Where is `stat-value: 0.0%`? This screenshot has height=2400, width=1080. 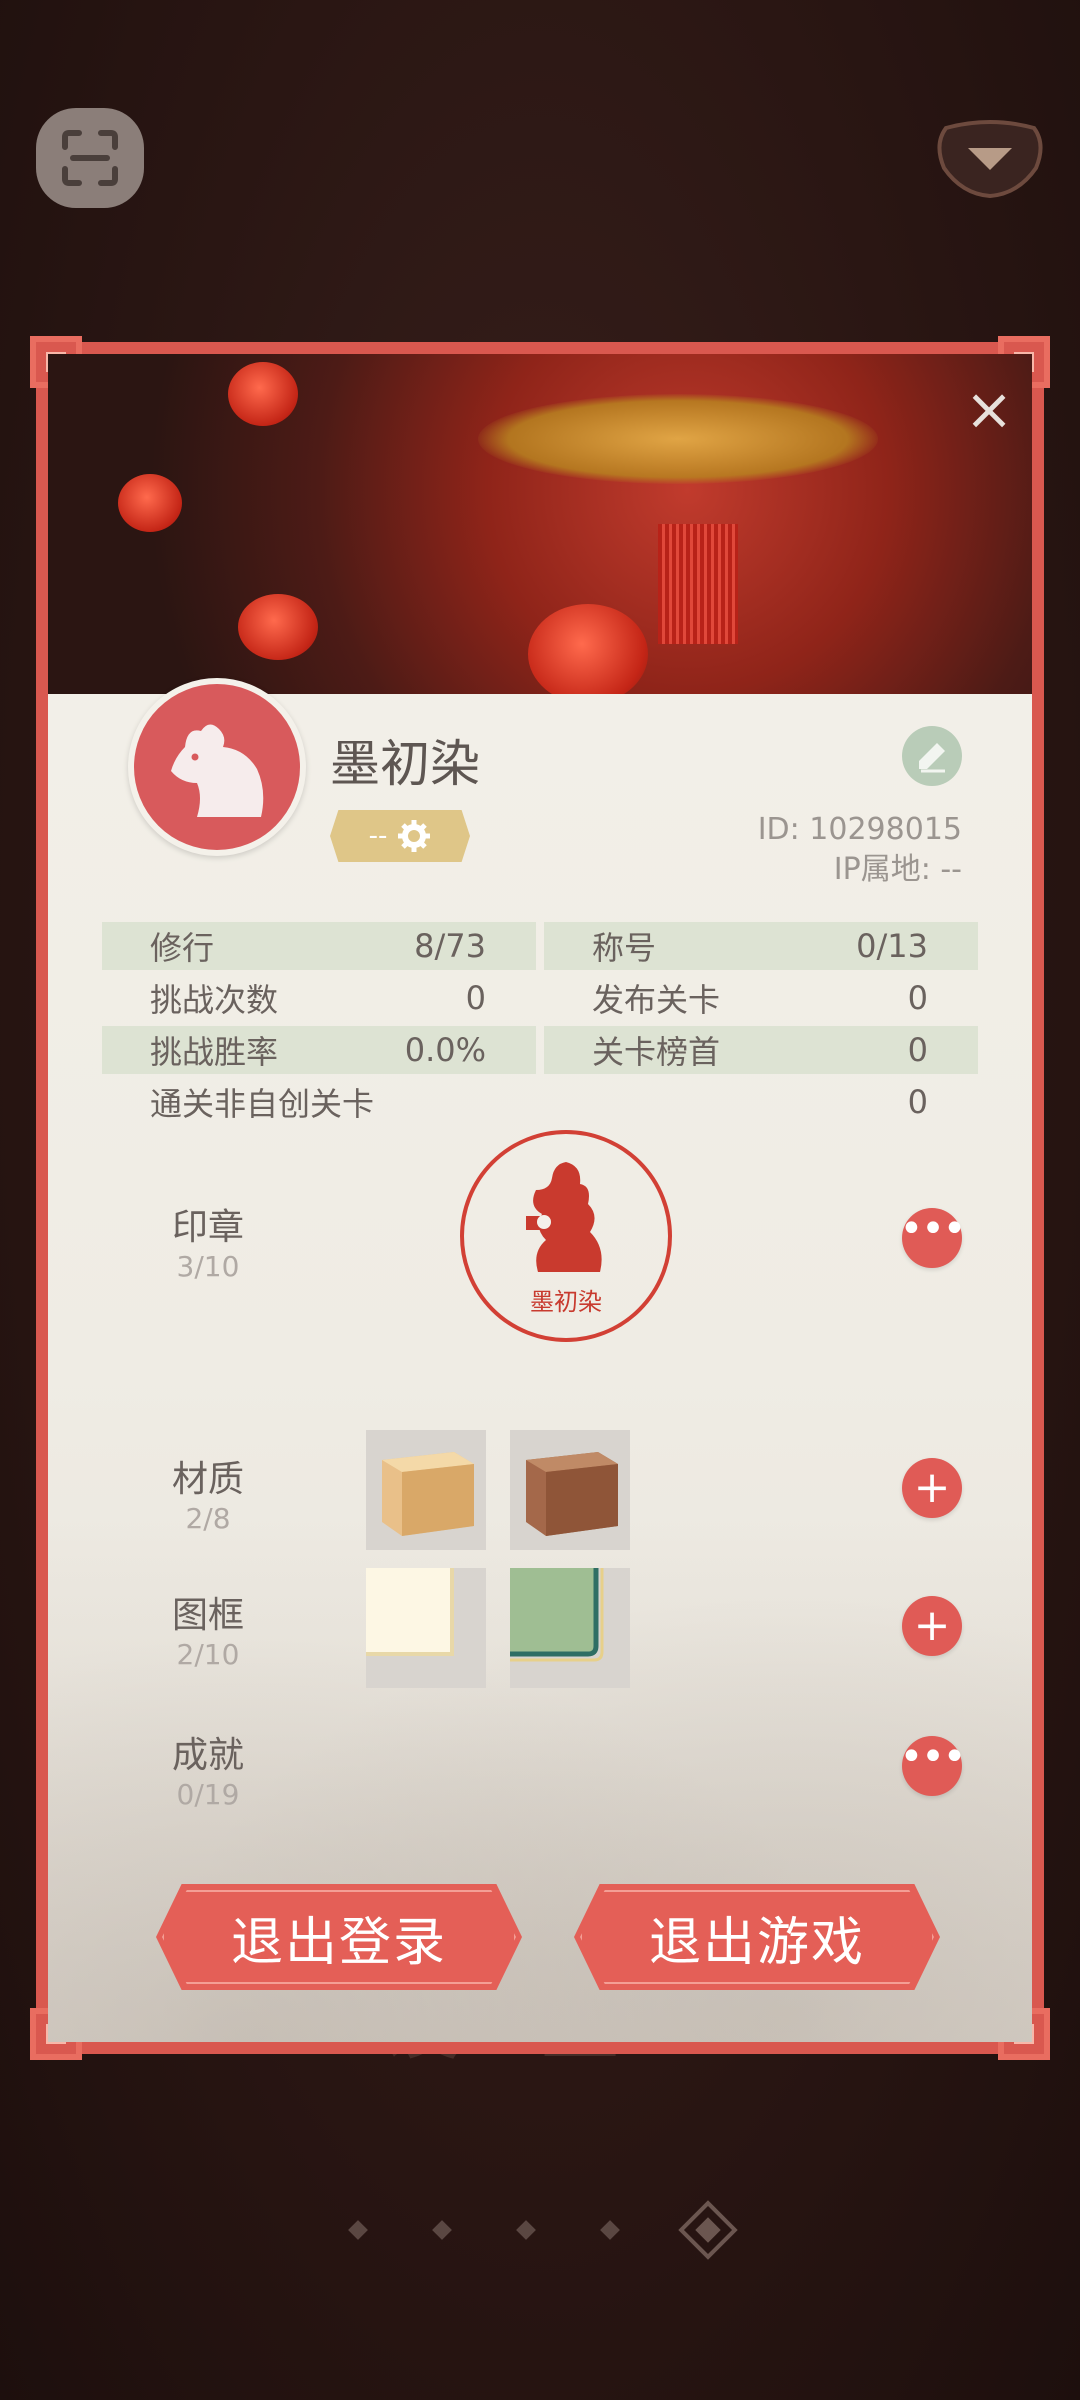 stat-value: 0.0% is located at coordinates (445, 1050).